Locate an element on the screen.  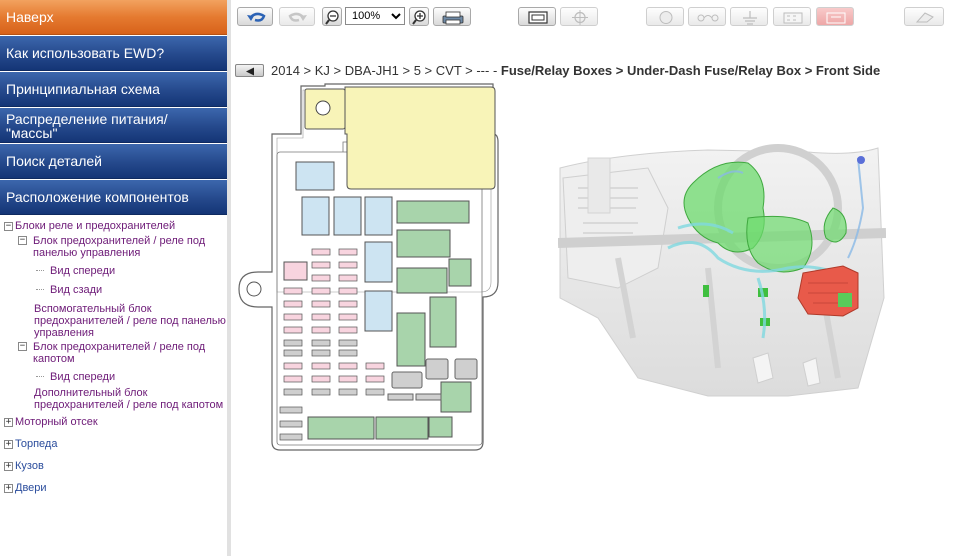
tree-item-under-dash-front: Вид спереди is located at coordinates (115, 272).